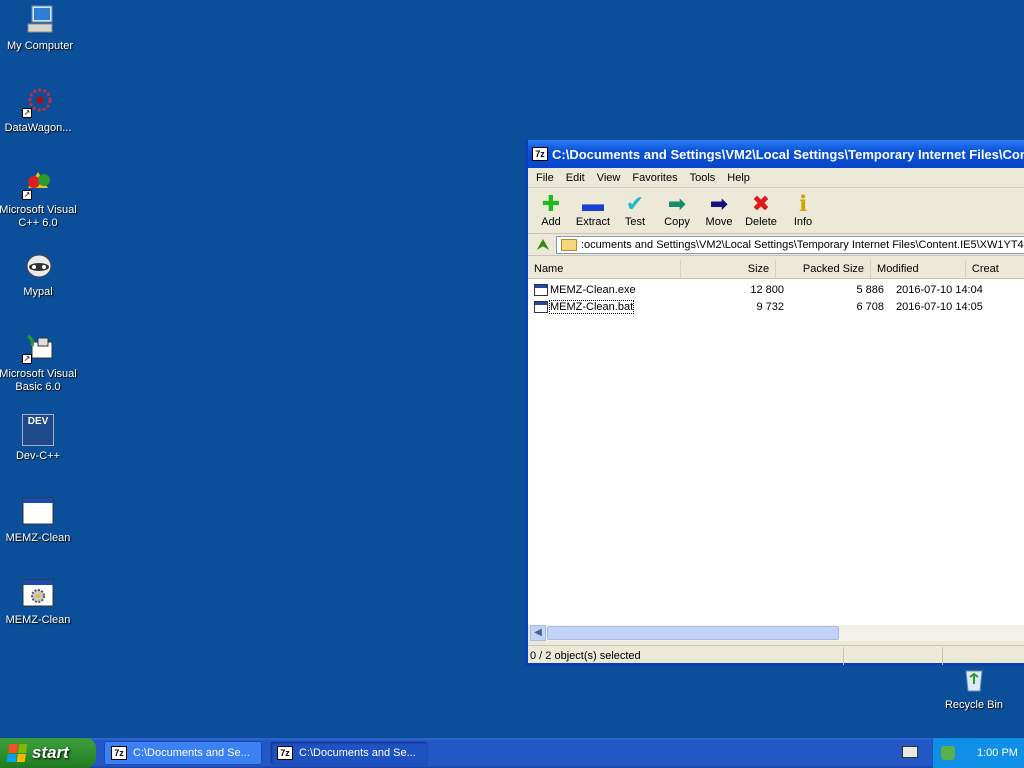 This screenshot has width=1024, height=768. Describe the element at coordinates (948, 753) in the screenshot. I see `network-icon` at that location.